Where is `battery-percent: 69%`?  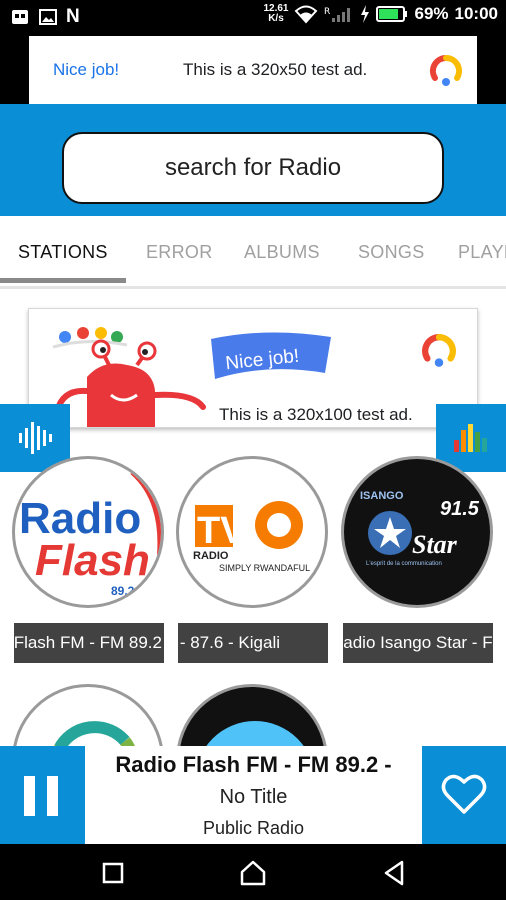 battery-percent: 69% is located at coordinates (431, 13).